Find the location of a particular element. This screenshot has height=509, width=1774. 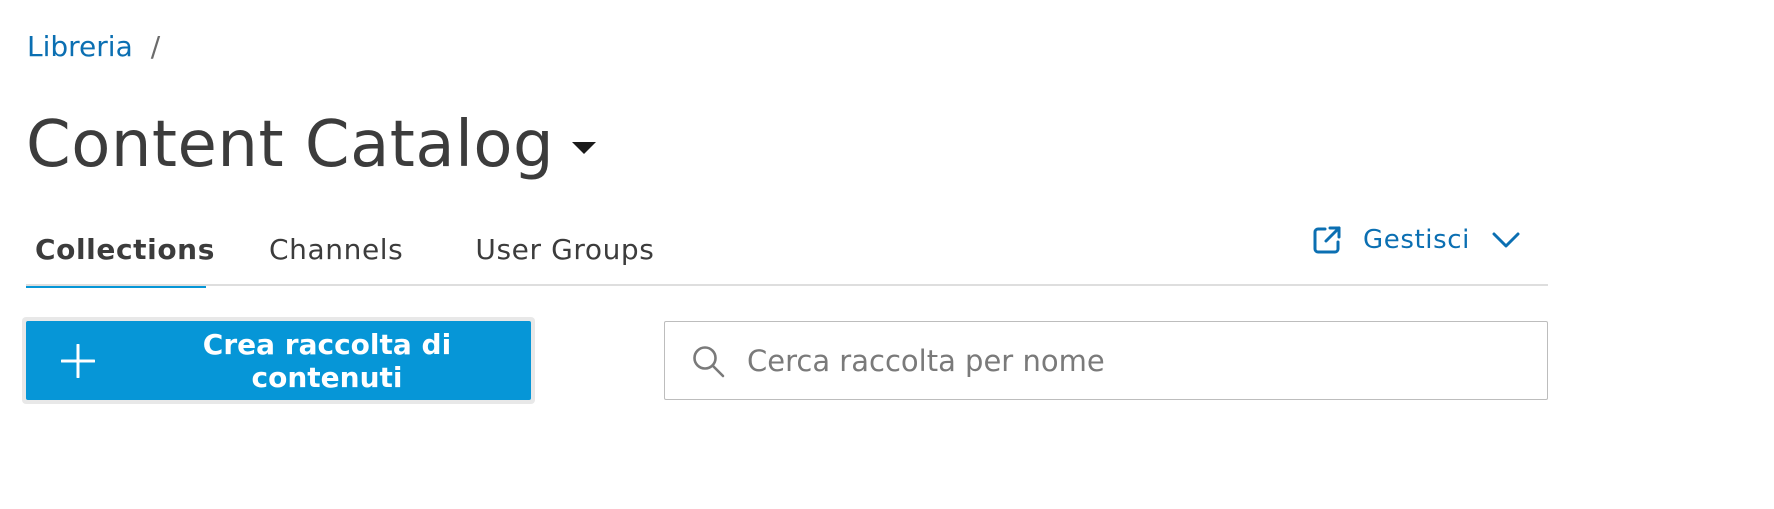

tab-label: Collections is located at coordinates (125, 249).